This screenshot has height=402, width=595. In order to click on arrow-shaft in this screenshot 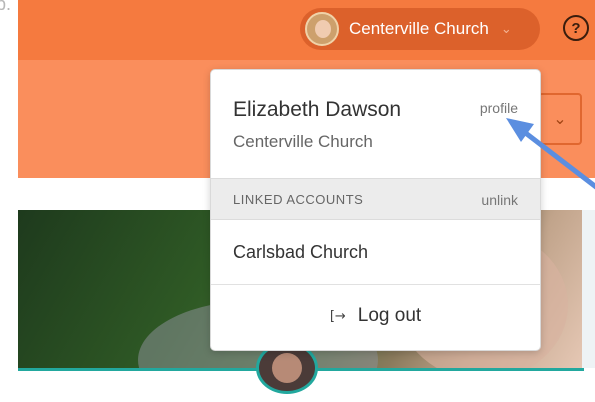, I will do `click(557, 159)`.